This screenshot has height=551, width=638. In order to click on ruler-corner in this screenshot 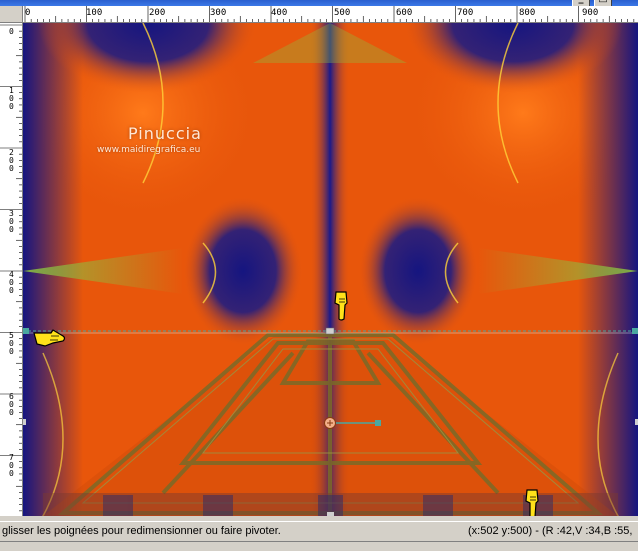, I will do `click(11, 14)`.